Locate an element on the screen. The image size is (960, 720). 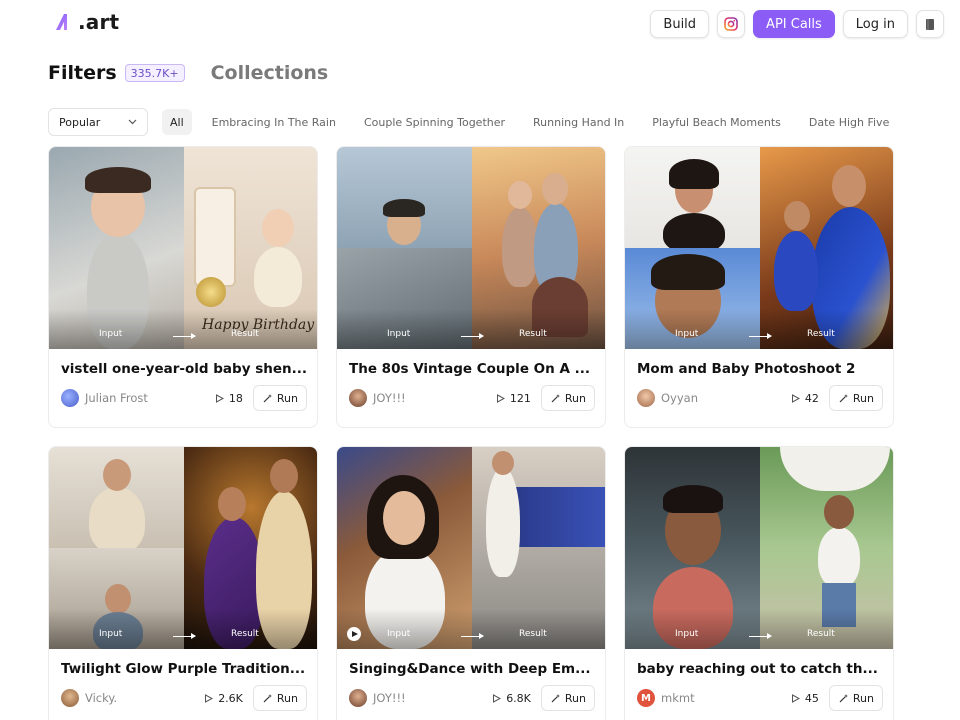
run-count: 42 is located at coordinates (805, 398).